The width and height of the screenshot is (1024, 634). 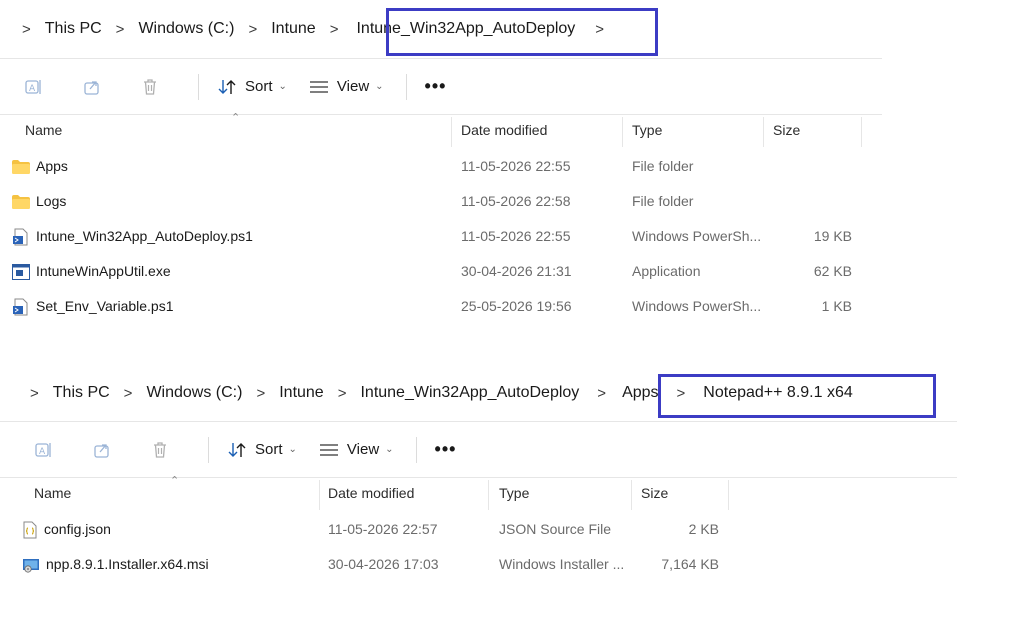 I want to click on file-name-cell: npp.8.9.1.Installer.x64.msi, so click(x=115, y=564).